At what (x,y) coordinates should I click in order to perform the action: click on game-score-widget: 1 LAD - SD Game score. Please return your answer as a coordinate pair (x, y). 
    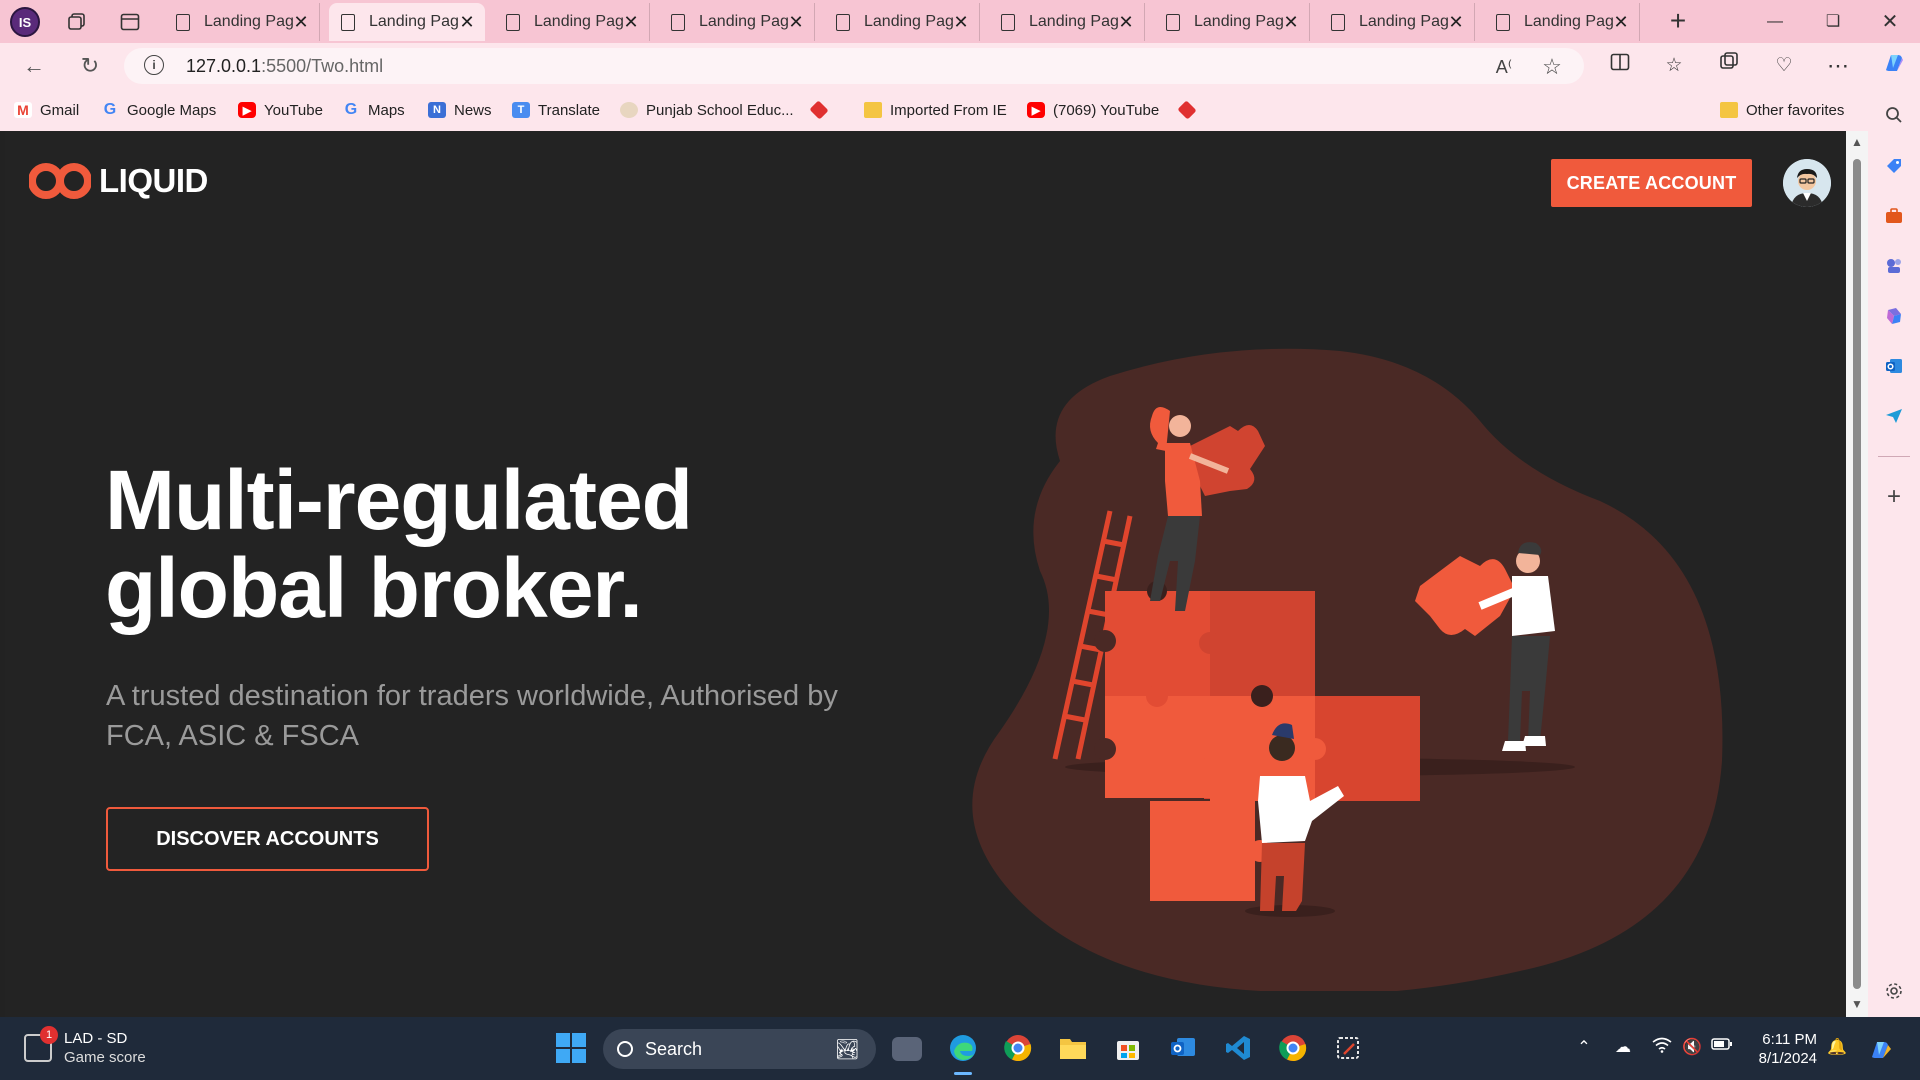
    Looking at the image, I should click on (85, 1046).